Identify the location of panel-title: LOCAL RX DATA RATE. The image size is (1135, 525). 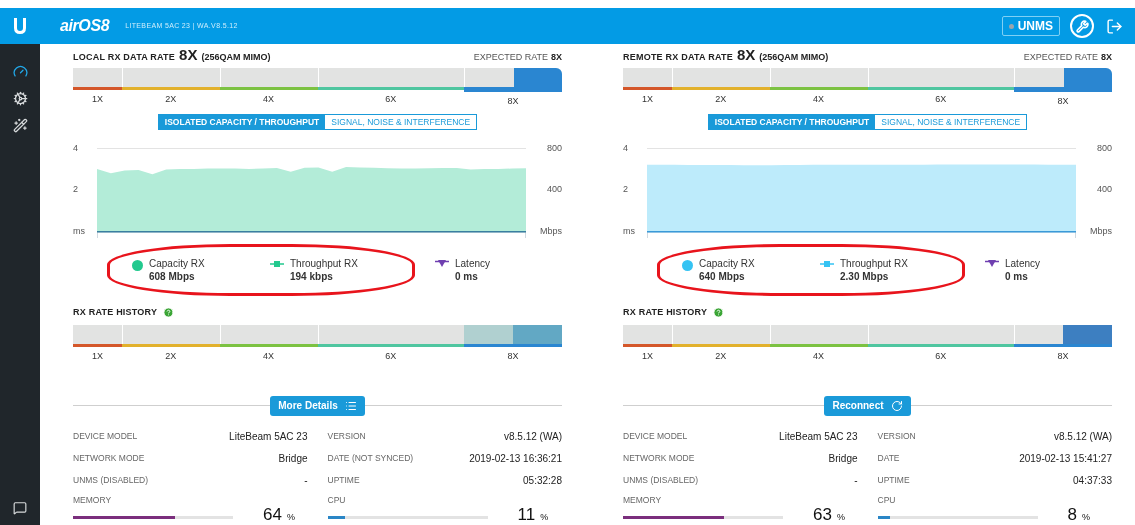
(124, 57).